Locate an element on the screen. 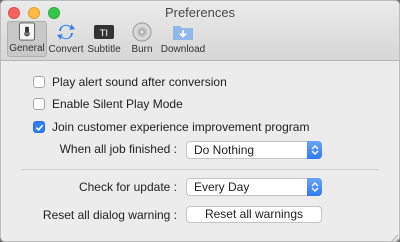 This screenshot has height=242, width=400. checkmark-icon is located at coordinates (39, 127).